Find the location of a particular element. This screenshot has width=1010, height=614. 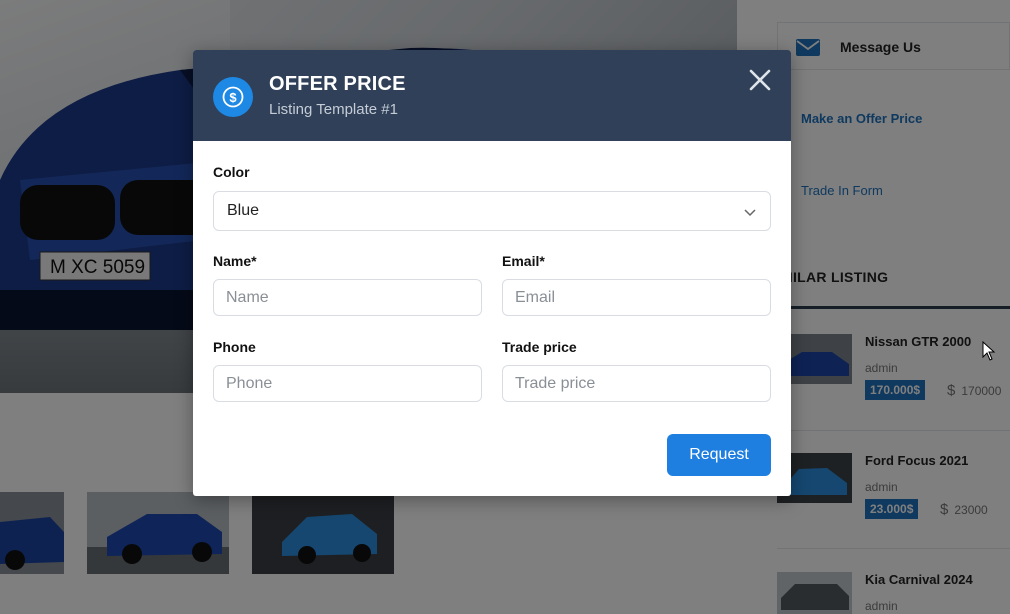

phone-label: Phone is located at coordinates (234, 347).